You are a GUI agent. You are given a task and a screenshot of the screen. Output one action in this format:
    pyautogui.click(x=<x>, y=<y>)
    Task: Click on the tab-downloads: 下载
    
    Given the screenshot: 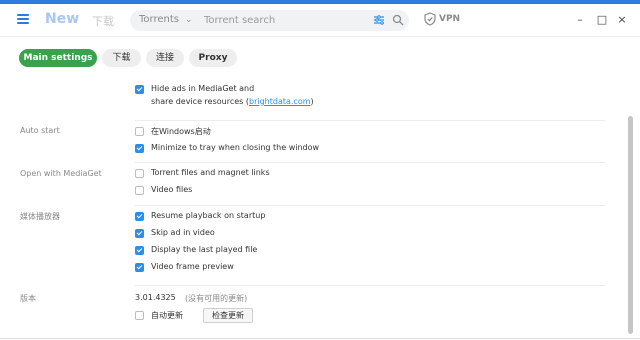 What is the action you would take?
    pyautogui.click(x=121, y=58)
    